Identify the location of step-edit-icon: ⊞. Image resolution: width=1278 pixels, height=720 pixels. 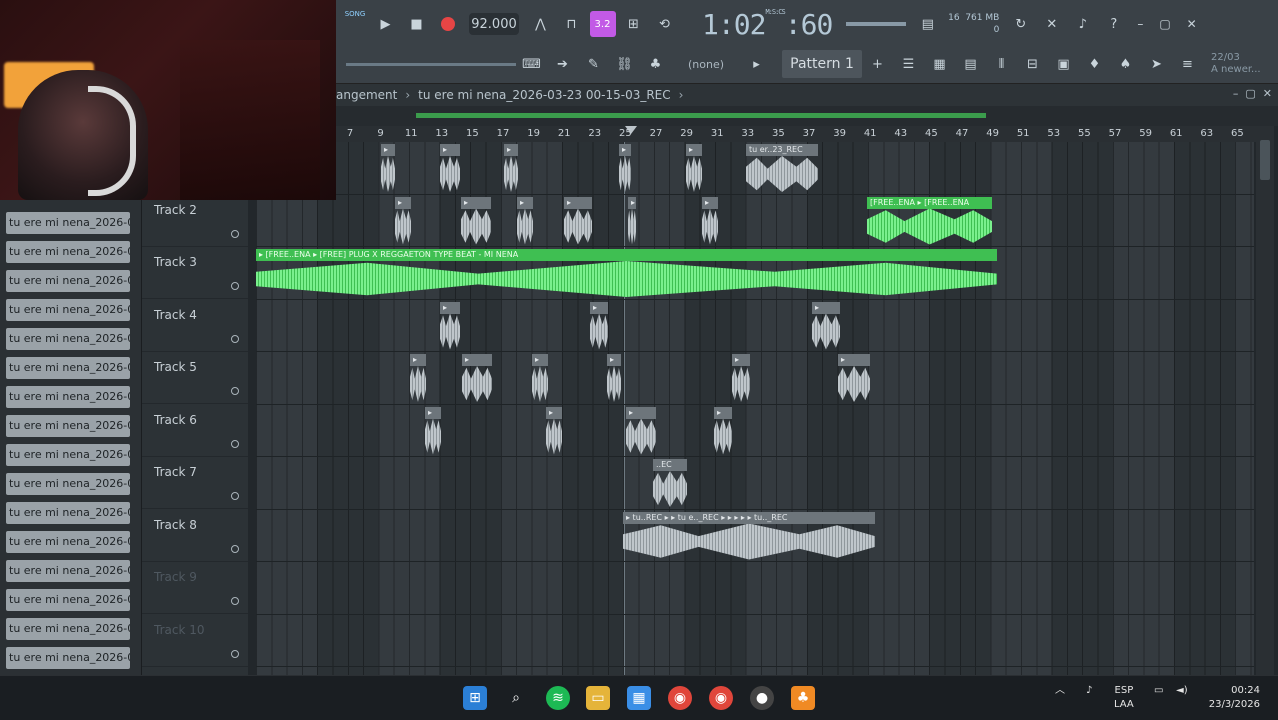
(634, 24).